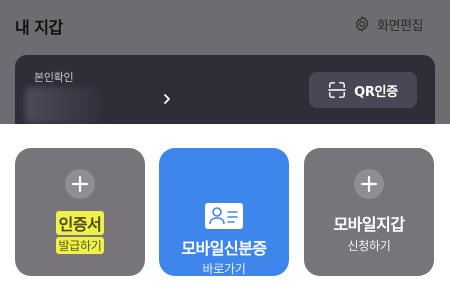 The width and height of the screenshot is (450, 287). Describe the element at coordinates (80, 223) in the screenshot. I see `certificate-title: 인증서` at that location.